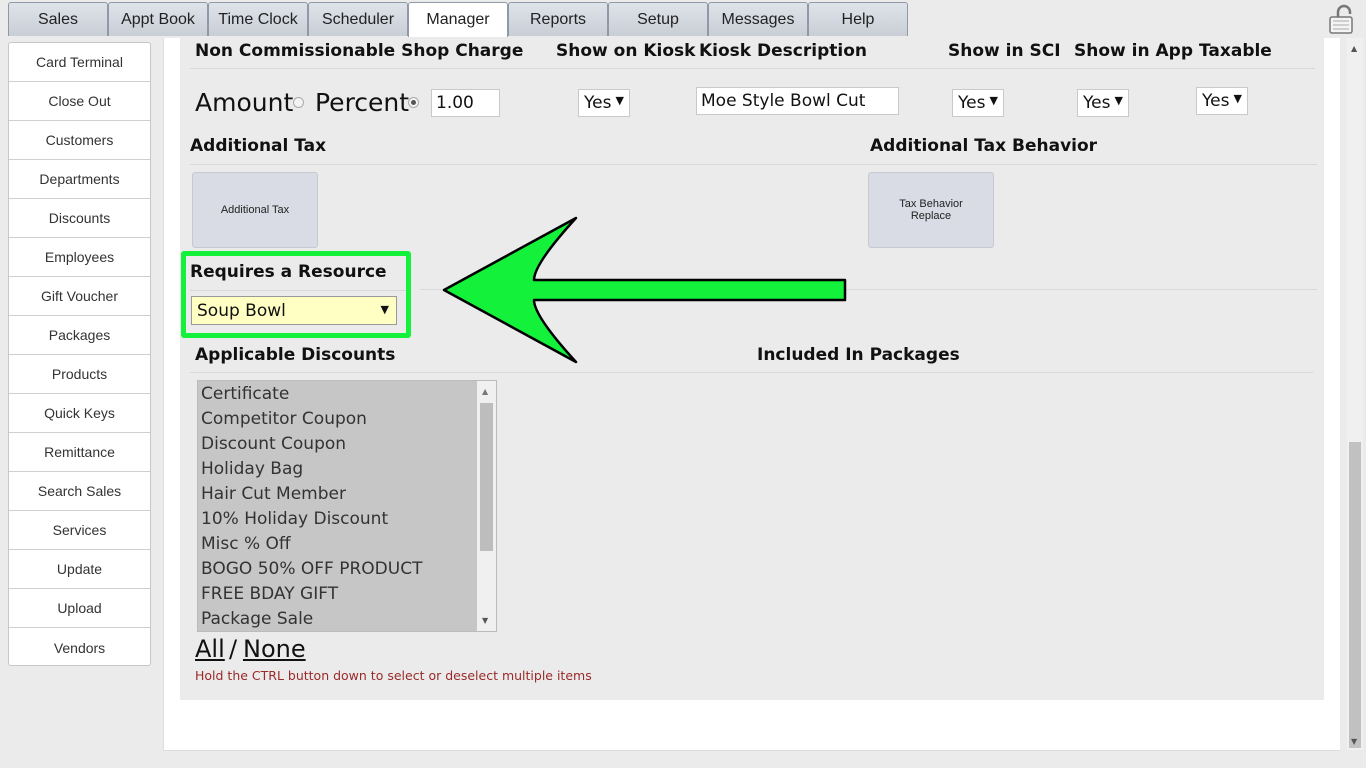  Describe the element at coordinates (347, 469) in the screenshot. I see `list-item: Holiday Bag` at that location.